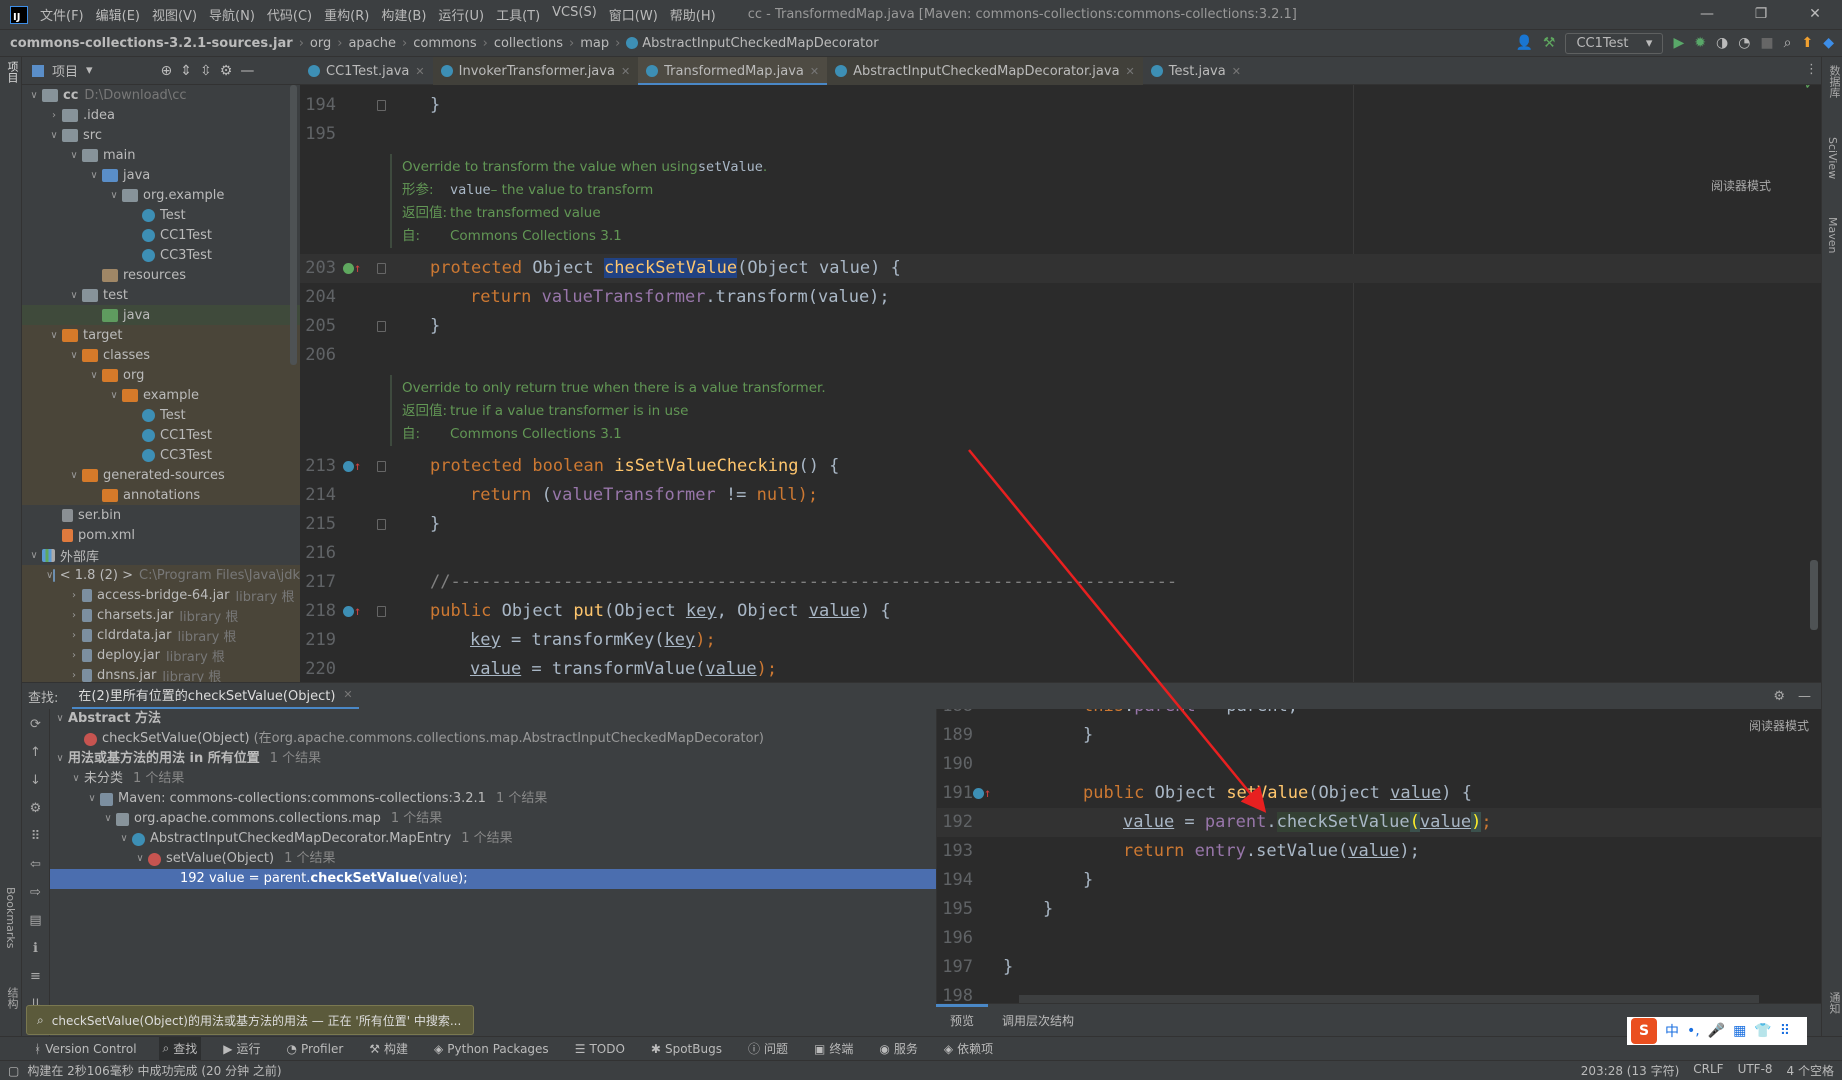 The width and height of the screenshot is (1842, 1080). Describe the element at coordinates (1815, 14) in the screenshot. I see `close-button: ✕` at that location.